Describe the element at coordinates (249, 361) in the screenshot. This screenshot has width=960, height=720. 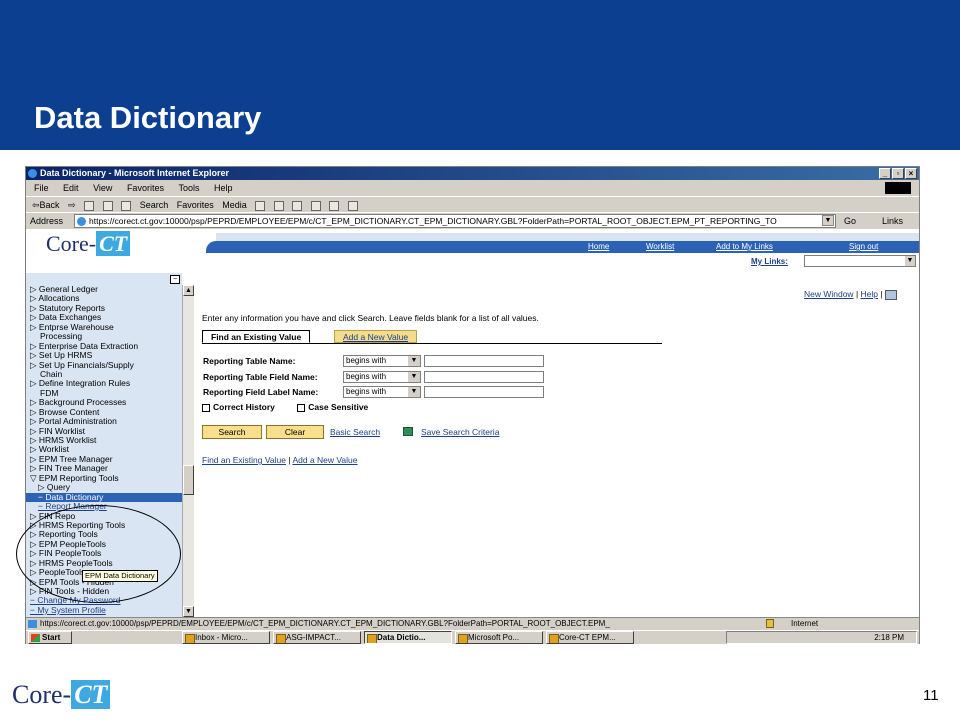
I see `field-label: Reporting Table Name:` at that location.